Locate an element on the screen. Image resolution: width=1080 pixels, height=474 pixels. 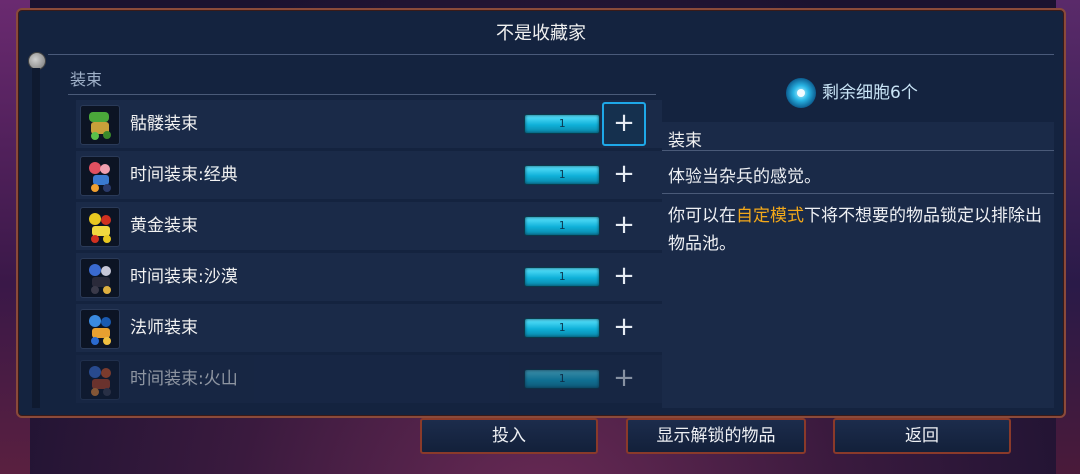
detail-note: 你可以在自定模式下将不想要的物品锁定以排除出物品池。 is located at coordinates (860, 230).